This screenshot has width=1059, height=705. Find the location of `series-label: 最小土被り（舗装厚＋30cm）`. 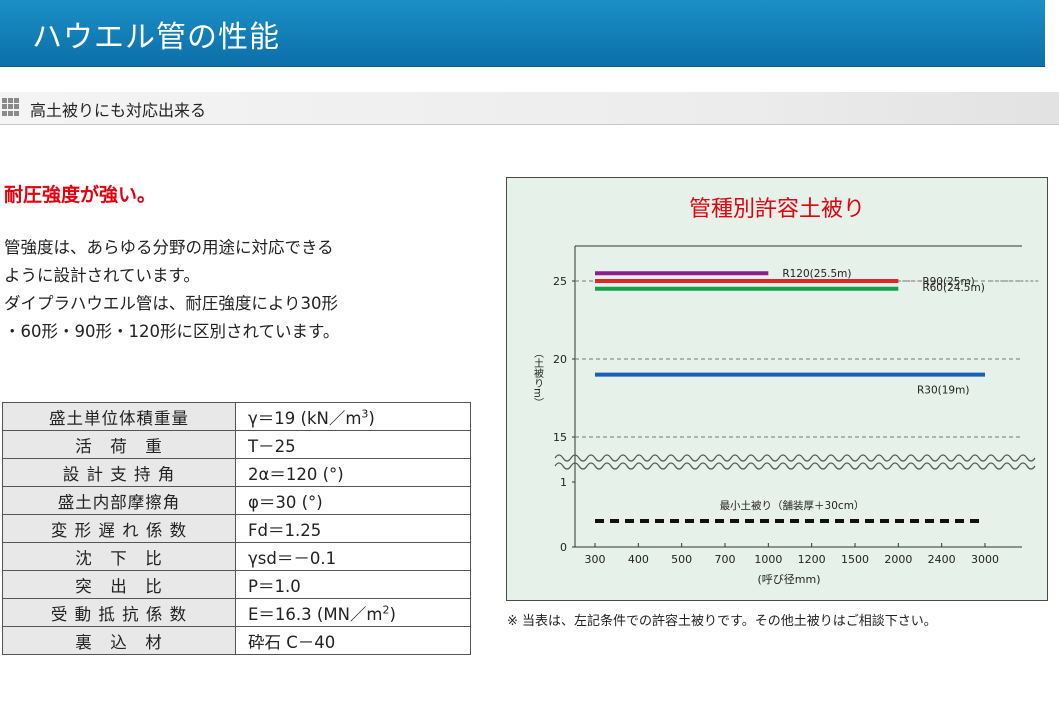

series-label: 最小土被り（舗装厚＋30cm） is located at coordinates (792, 505).